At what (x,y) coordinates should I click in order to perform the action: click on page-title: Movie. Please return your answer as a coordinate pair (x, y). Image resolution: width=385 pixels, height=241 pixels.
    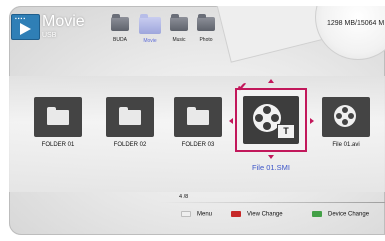
    Looking at the image, I should click on (63, 21).